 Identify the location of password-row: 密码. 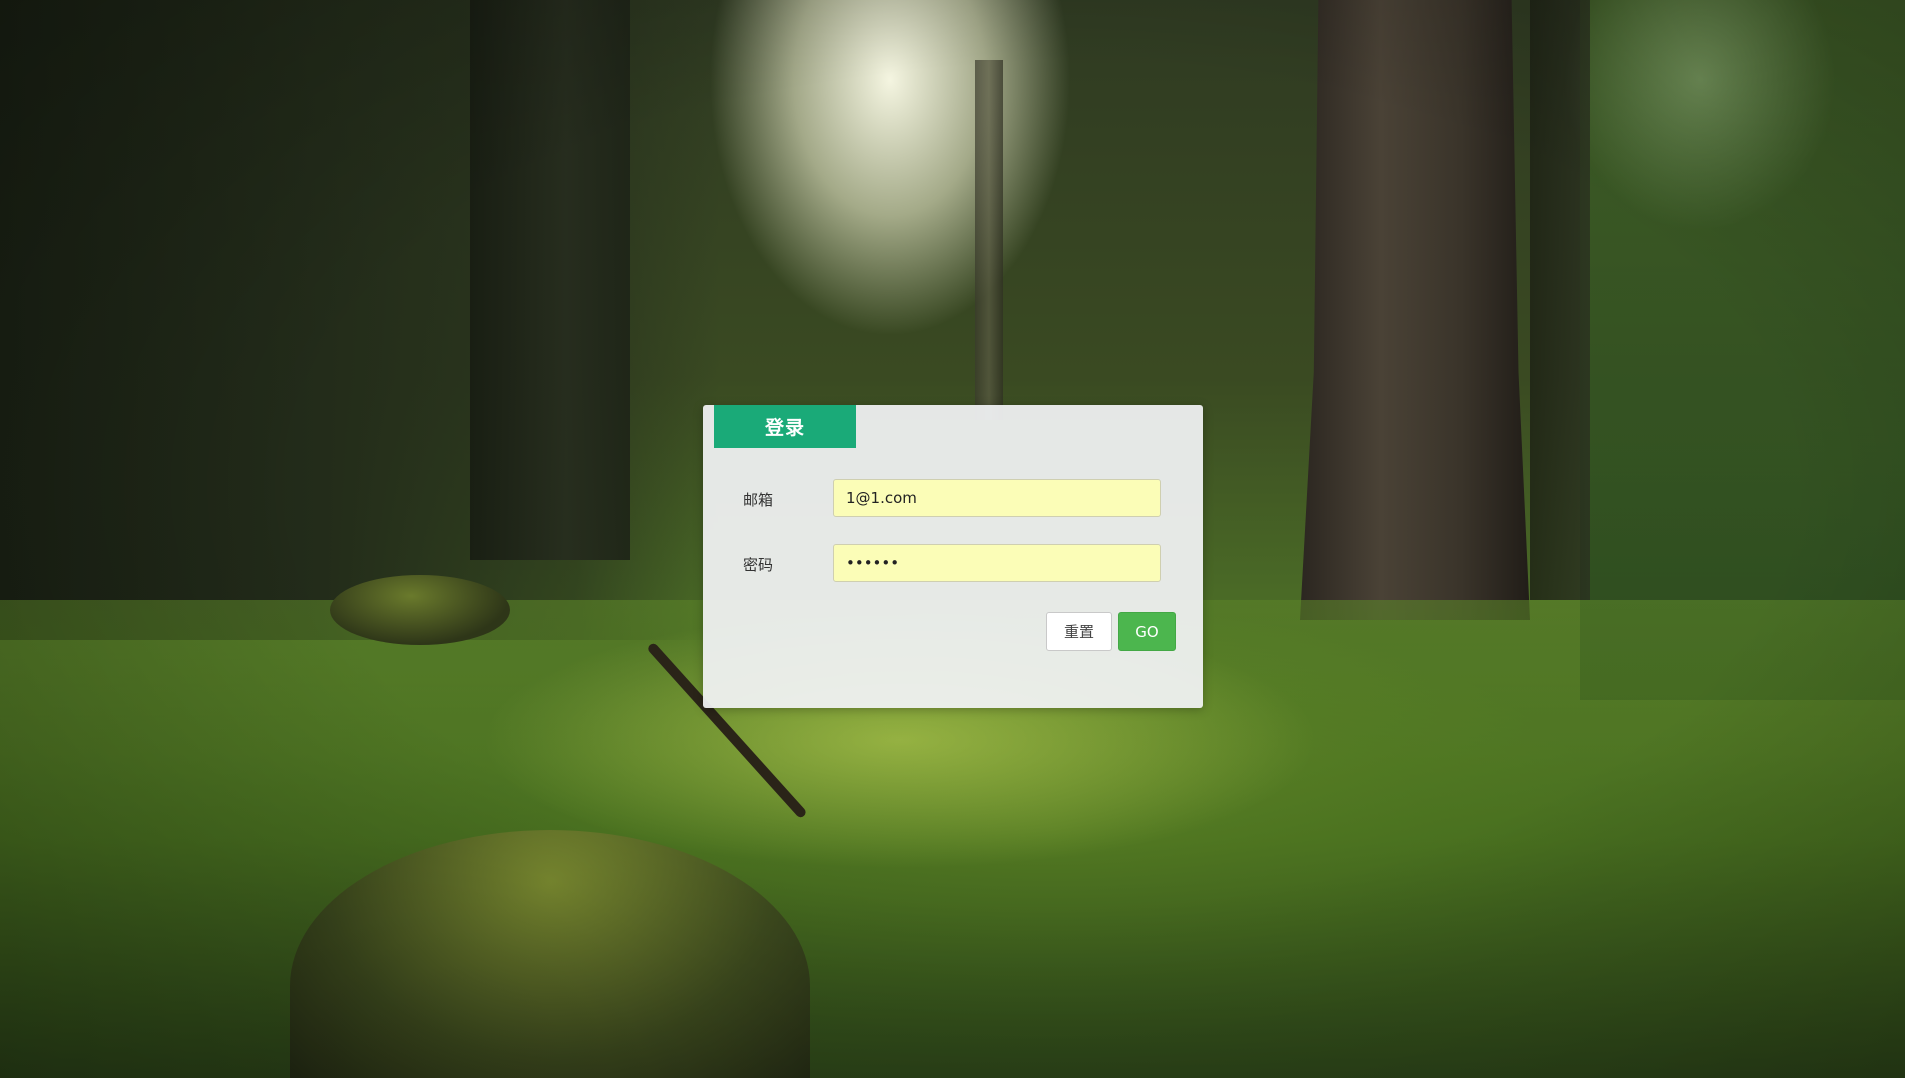
(953, 564).